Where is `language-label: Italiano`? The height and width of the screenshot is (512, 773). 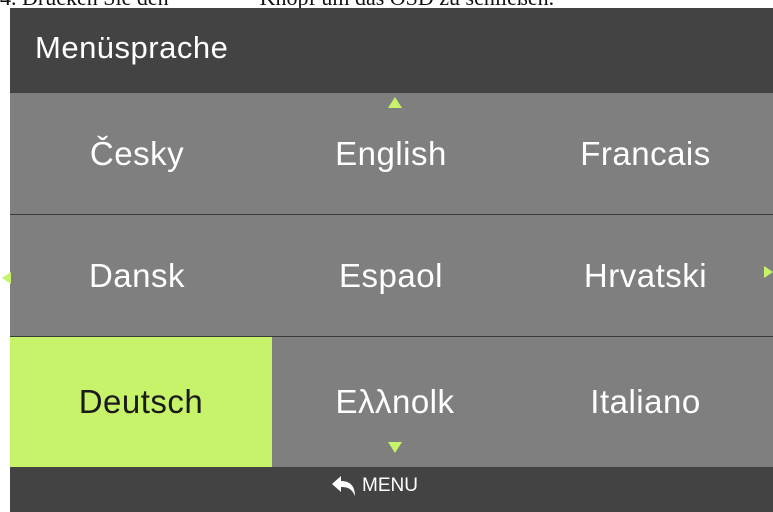 language-label: Italiano is located at coordinates (645, 401).